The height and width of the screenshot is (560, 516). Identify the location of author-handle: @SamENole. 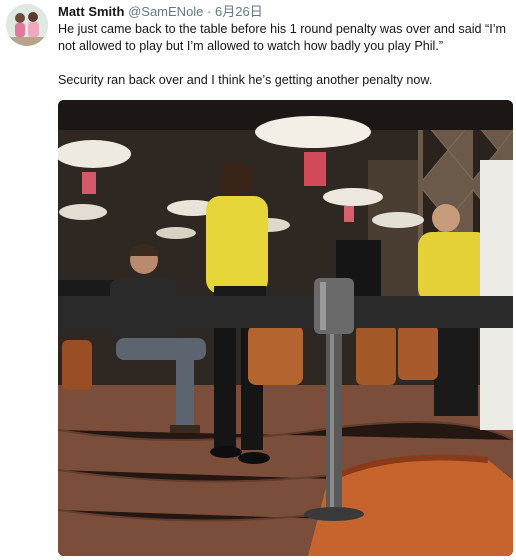
(165, 11).